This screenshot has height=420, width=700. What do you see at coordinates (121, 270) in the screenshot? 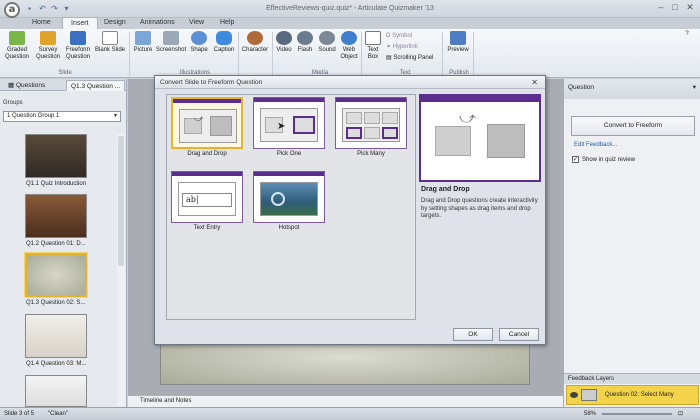
I see `left-scrollbar` at bounding box center [121, 270].